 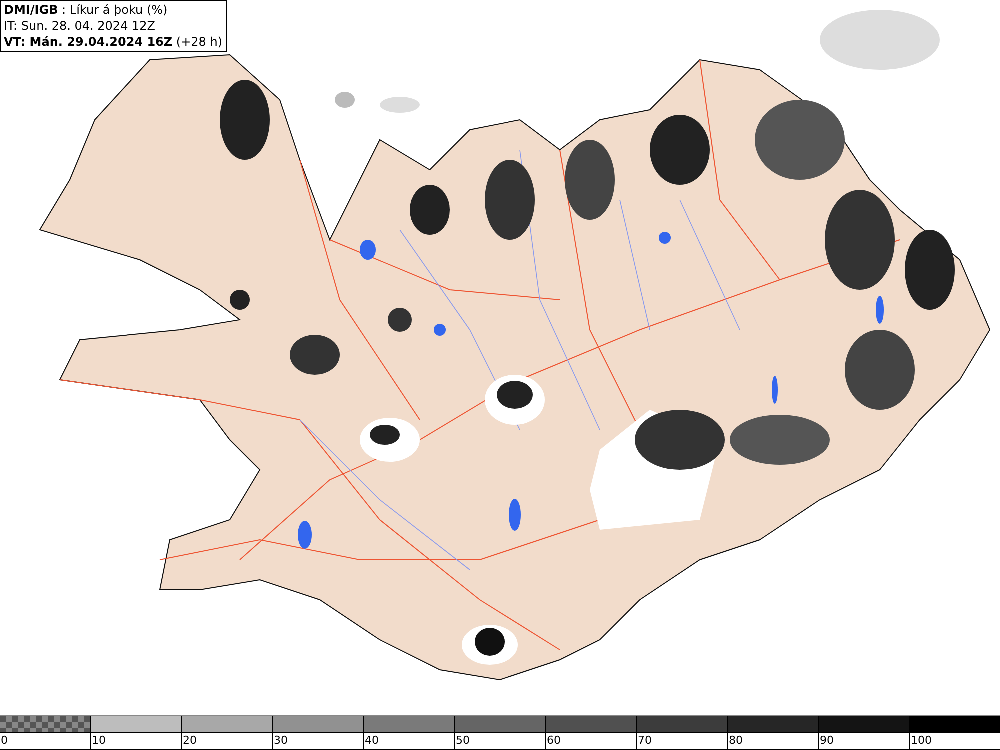 I want to click on legend-label: 0, so click(x=45, y=741).